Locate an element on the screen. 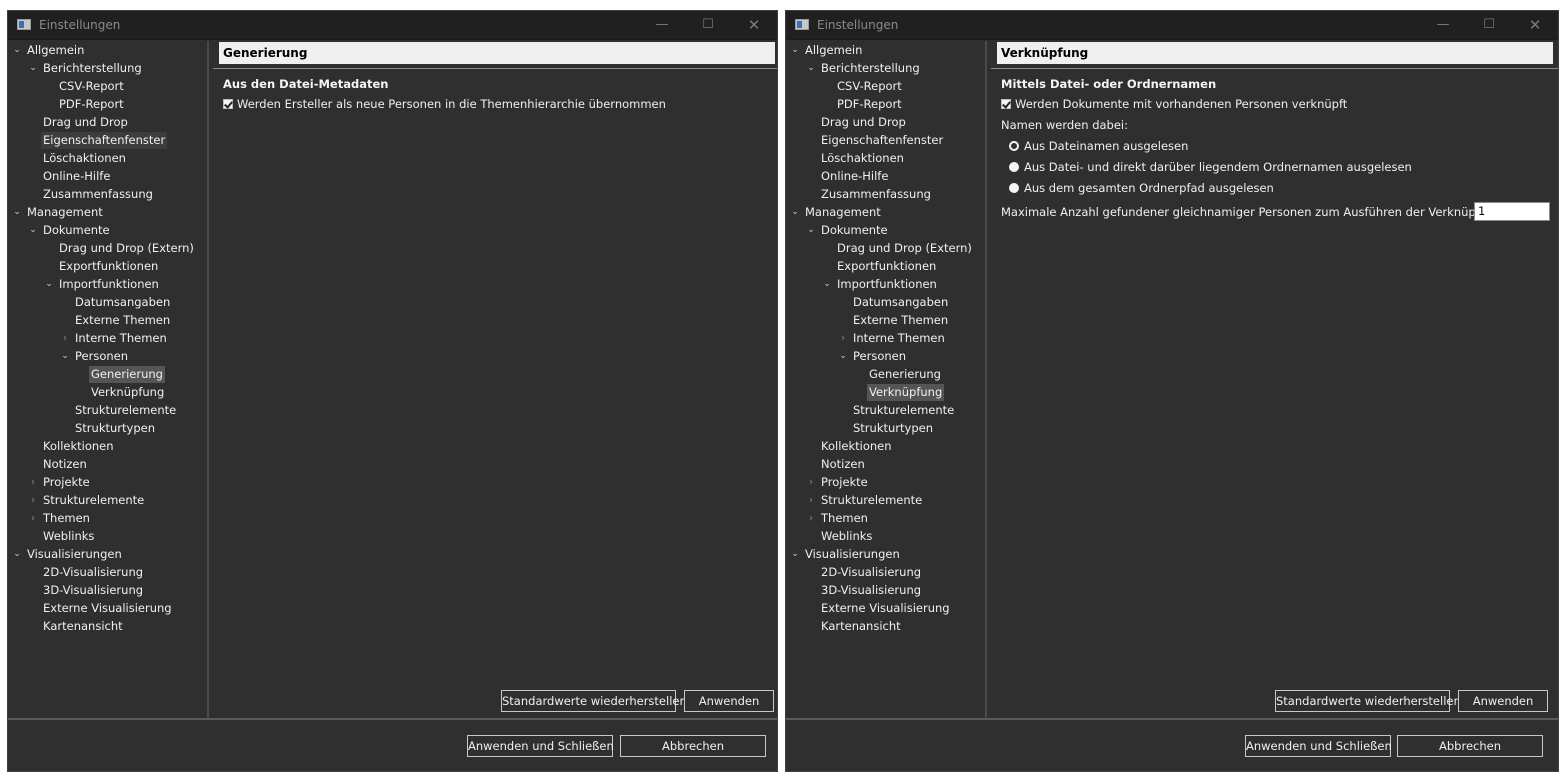 This screenshot has width=1568, height=780. tree-item: Drag und Drop (Extern) is located at coordinates (126, 248).